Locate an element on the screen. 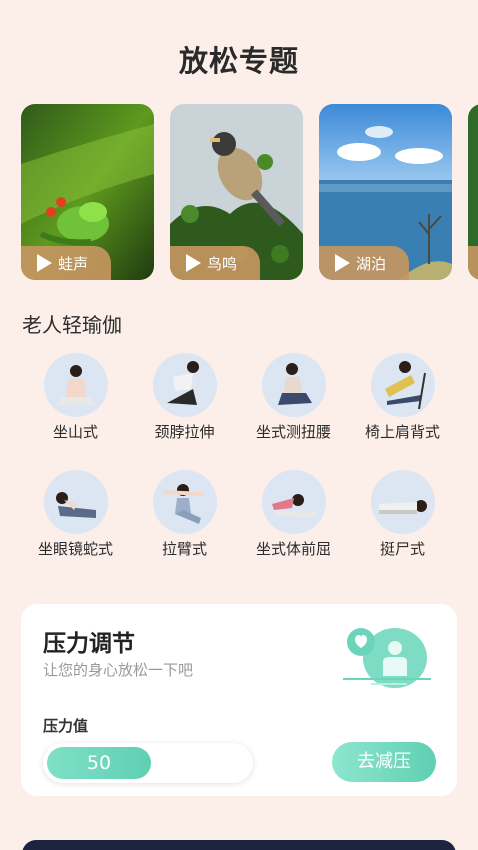 Image resolution: width=478 pixels, height=850 pixels. yoga-label: 坐山式 is located at coordinates (75, 432).